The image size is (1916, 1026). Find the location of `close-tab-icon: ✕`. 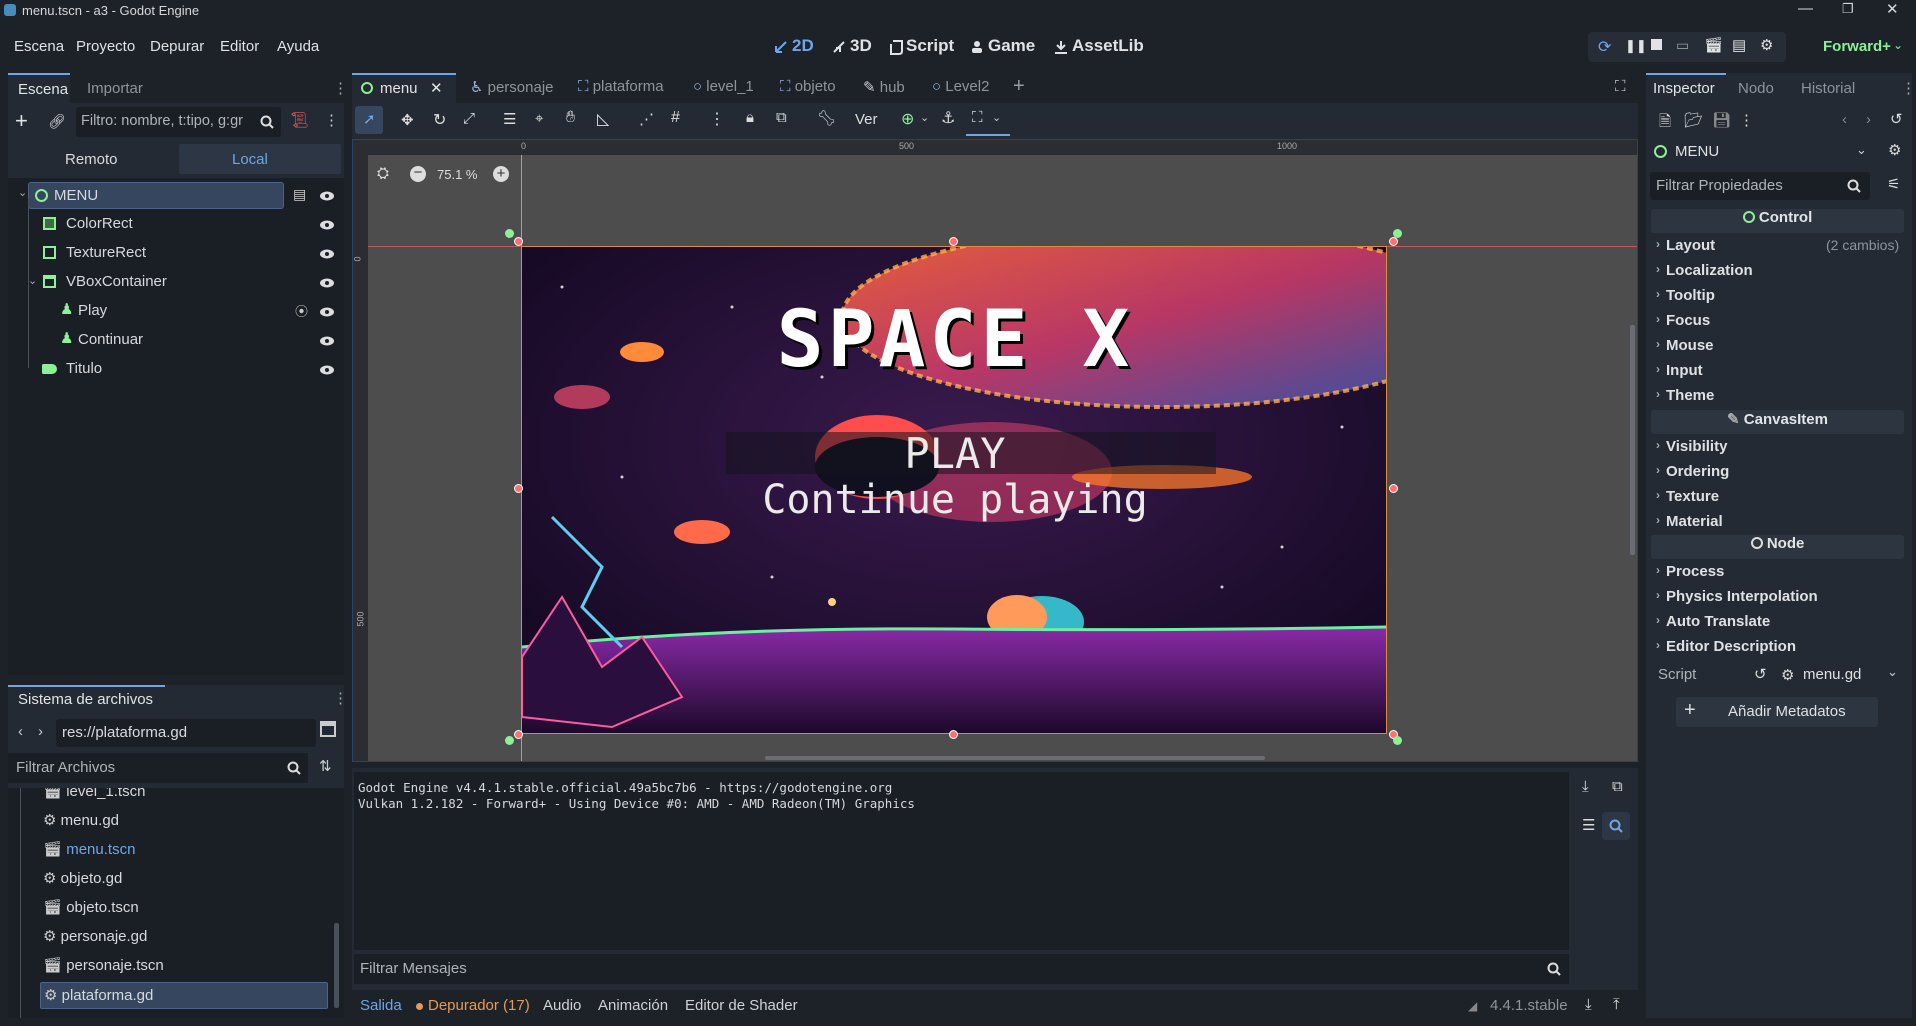

close-tab-icon: ✕ is located at coordinates (436, 88).